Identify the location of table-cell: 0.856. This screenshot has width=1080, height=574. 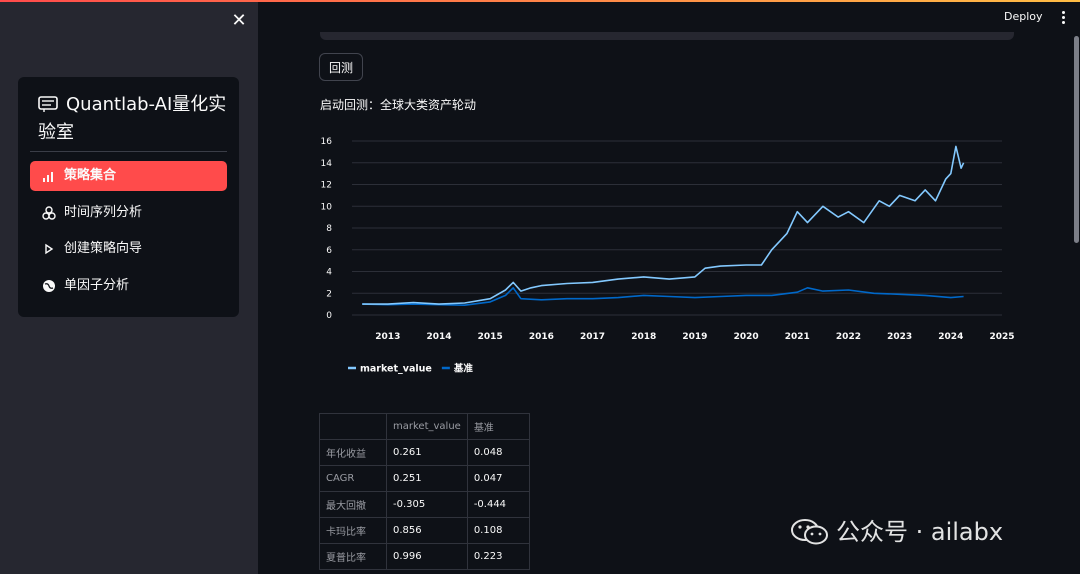
(427, 530).